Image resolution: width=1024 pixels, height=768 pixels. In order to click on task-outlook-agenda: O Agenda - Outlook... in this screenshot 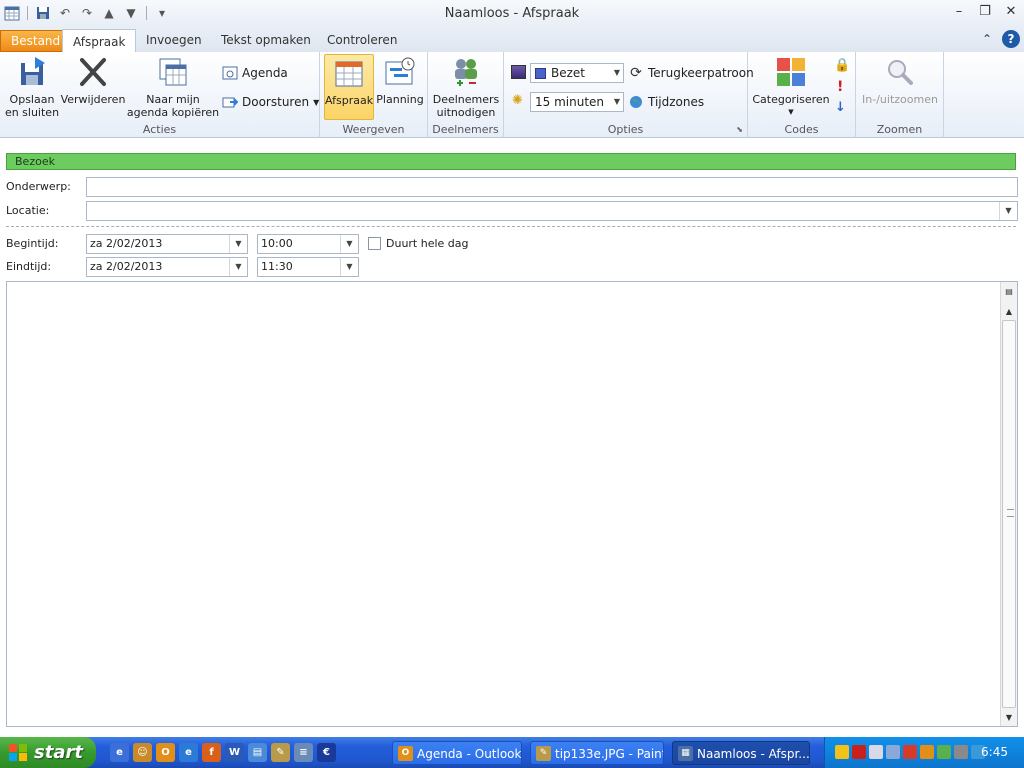, I will do `click(457, 753)`.